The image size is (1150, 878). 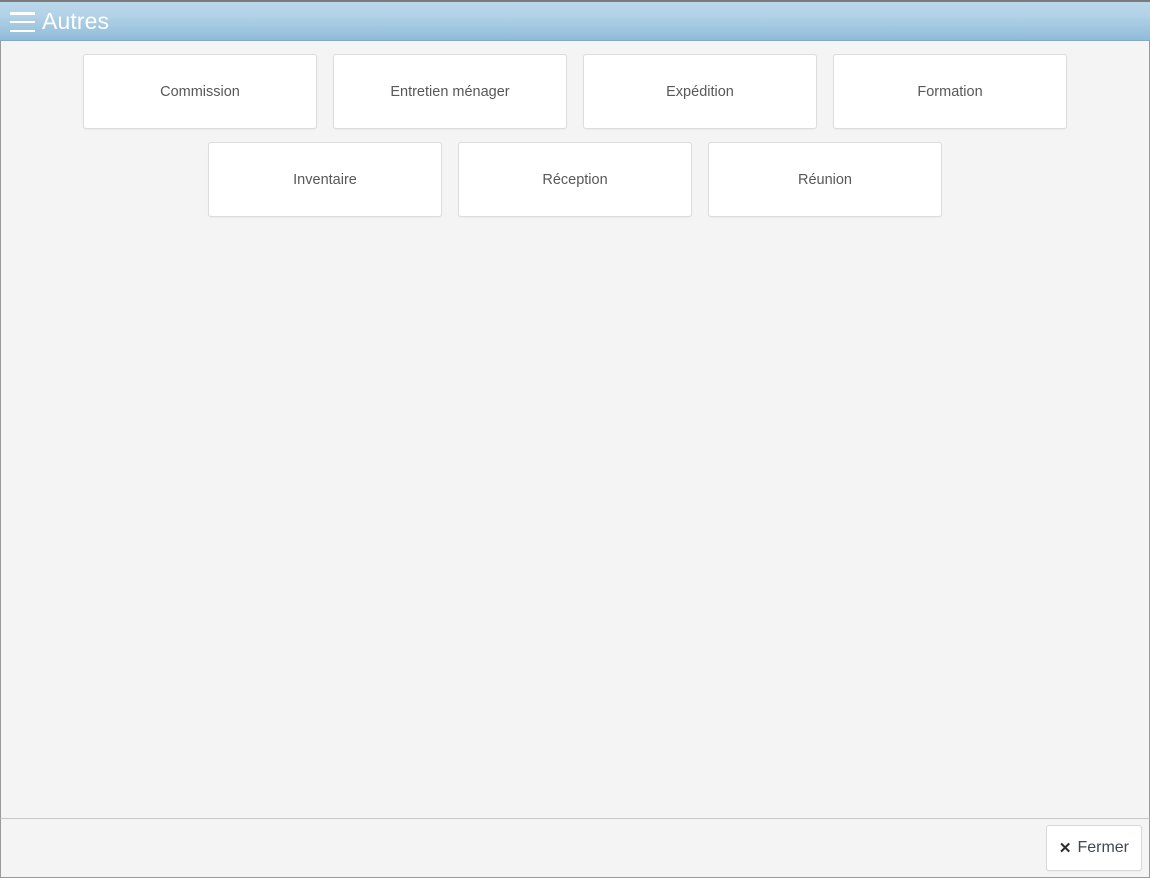 What do you see at coordinates (1103, 847) in the screenshot?
I see `close-button-label: Fermer` at bounding box center [1103, 847].